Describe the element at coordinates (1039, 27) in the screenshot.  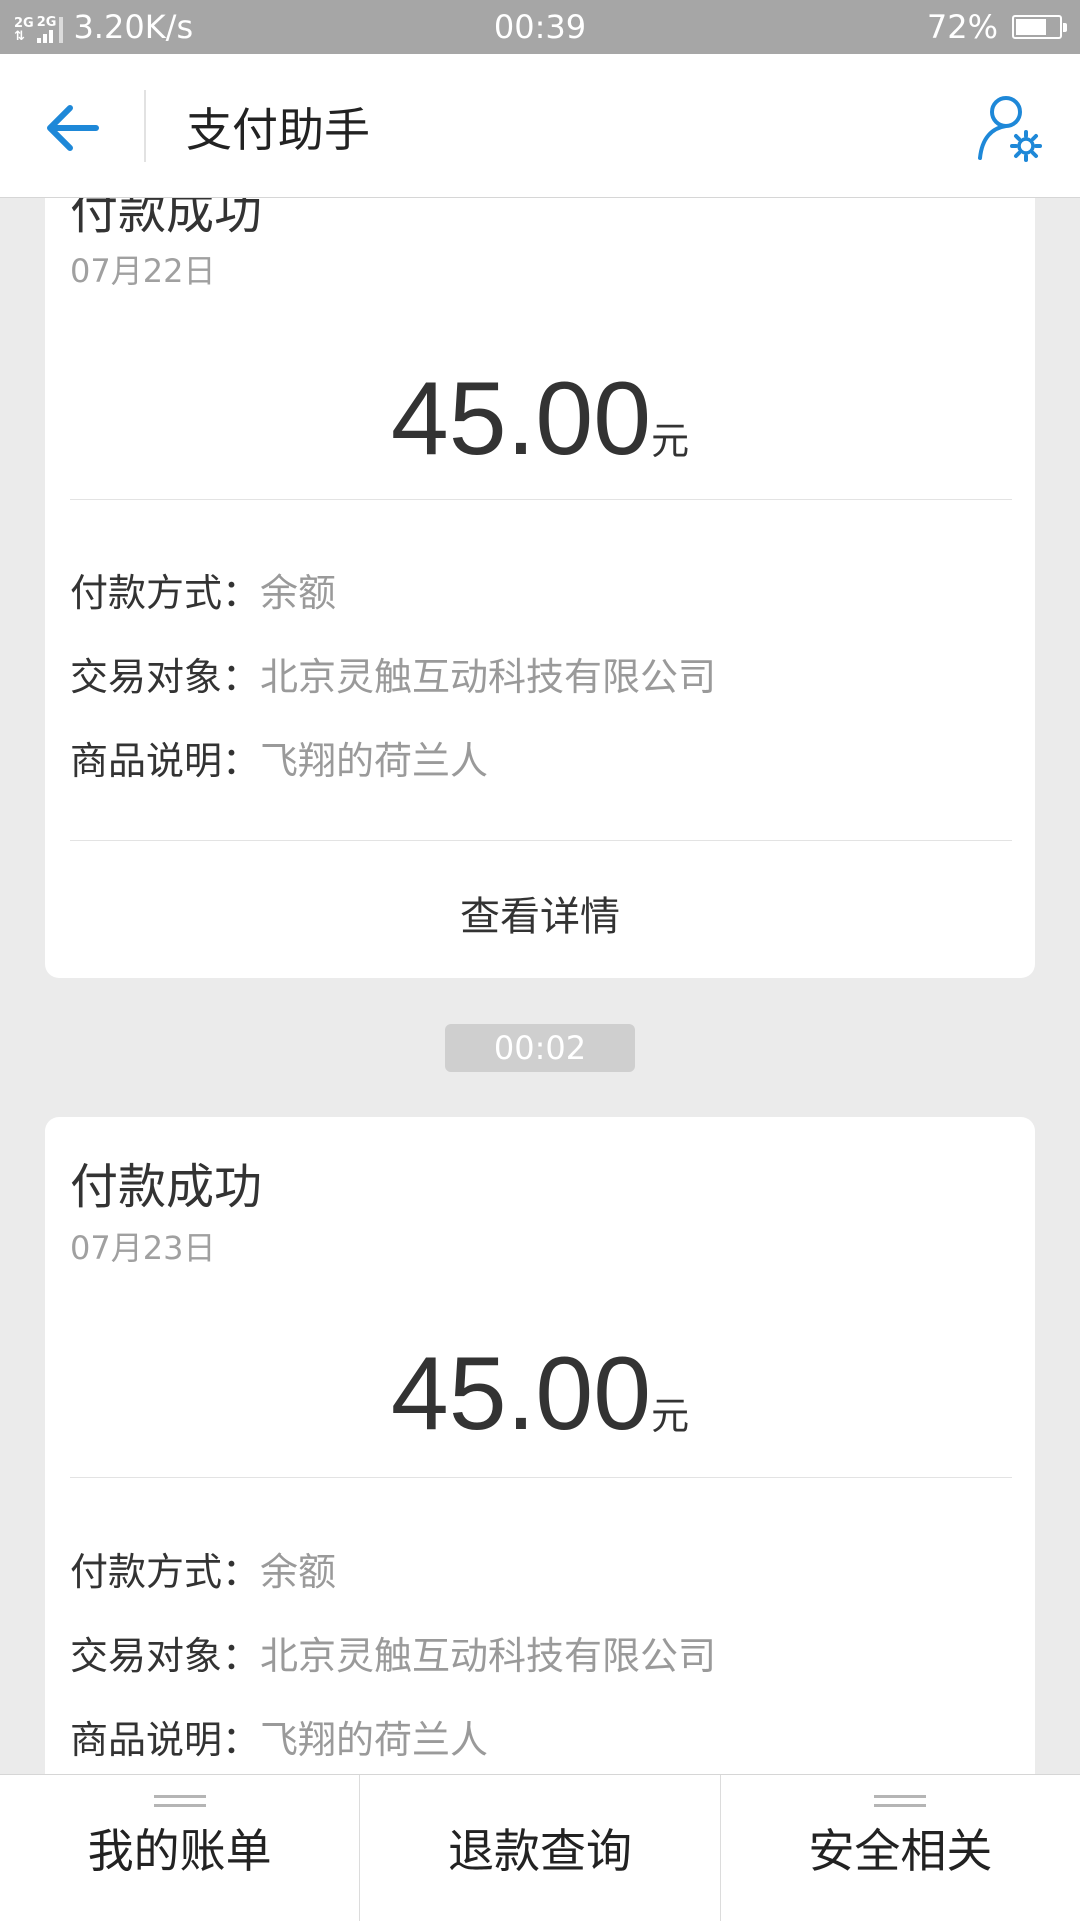
I see `battery-icon` at that location.